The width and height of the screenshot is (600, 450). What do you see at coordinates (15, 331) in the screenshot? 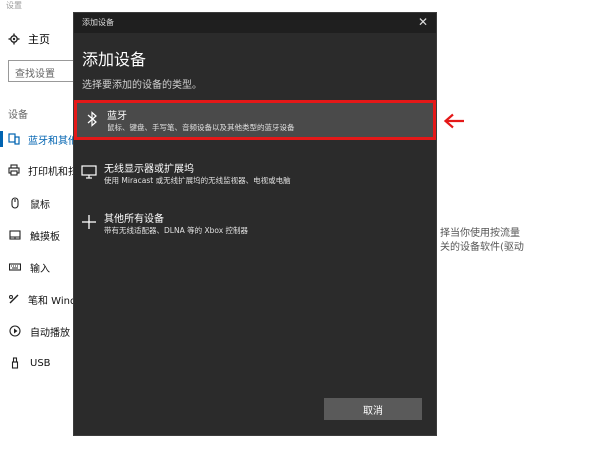
I see `autoplay-icon` at bounding box center [15, 331].